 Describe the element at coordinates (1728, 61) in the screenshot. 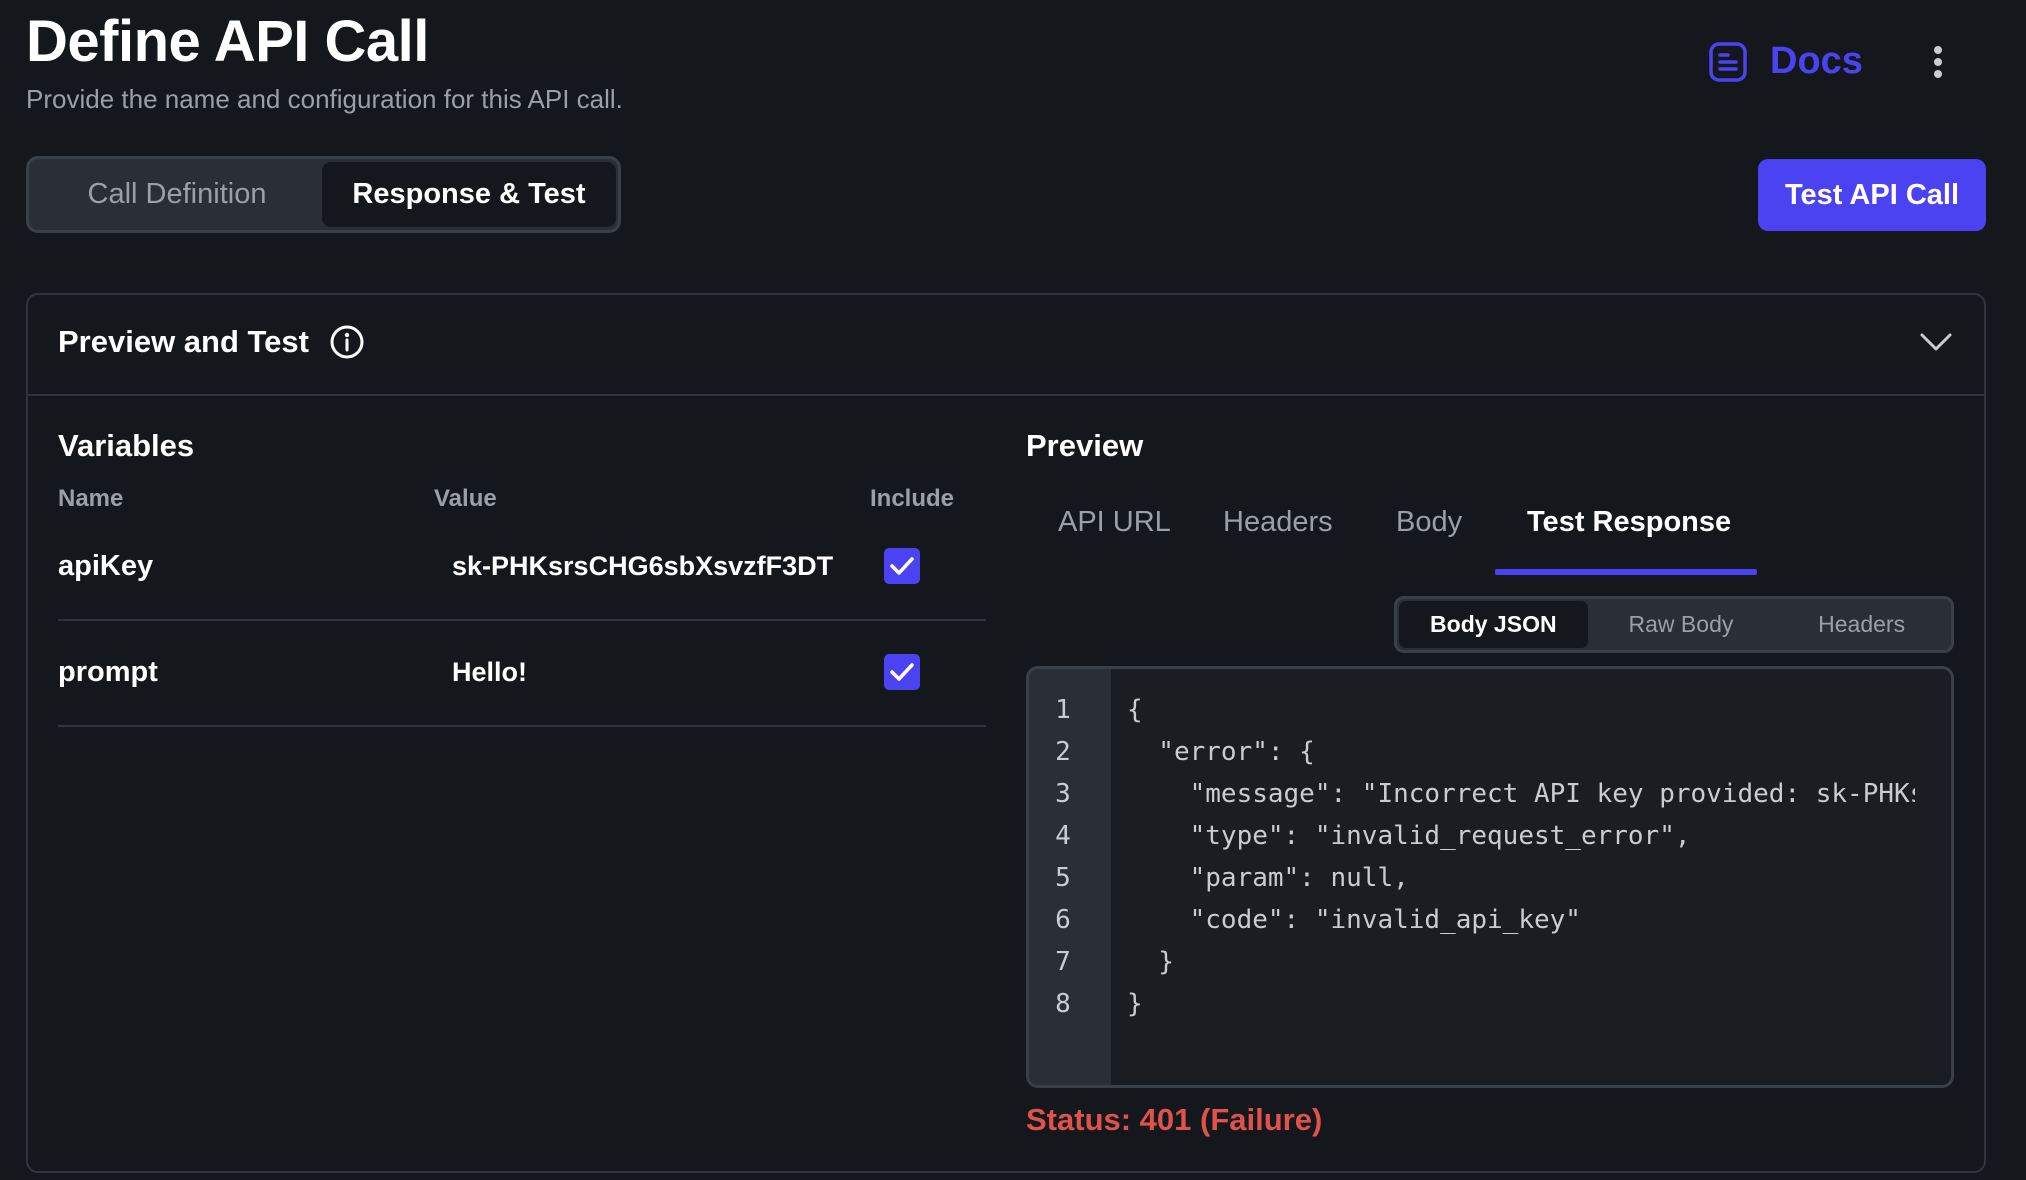

I see `document-icon` at that location.